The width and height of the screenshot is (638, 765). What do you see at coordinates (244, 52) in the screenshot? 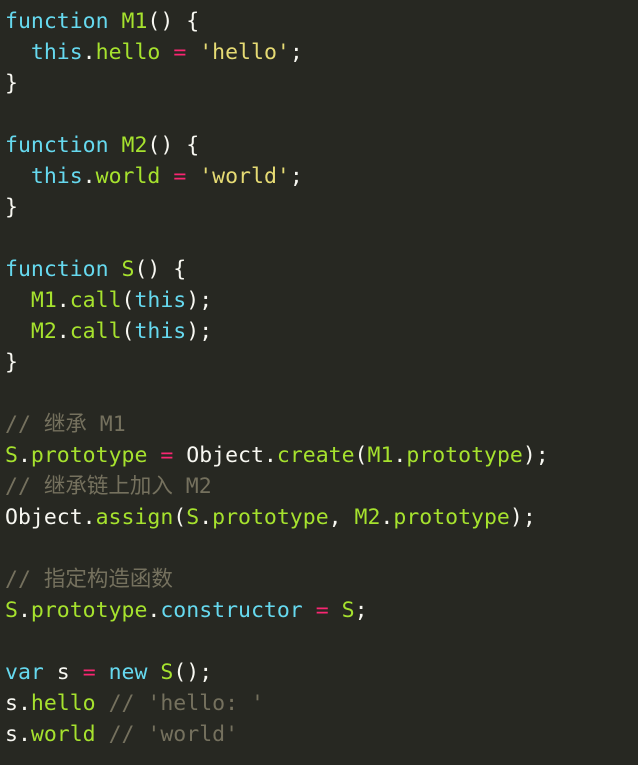
I see `code-token: 'hello'` at bounding box center [244, 52].